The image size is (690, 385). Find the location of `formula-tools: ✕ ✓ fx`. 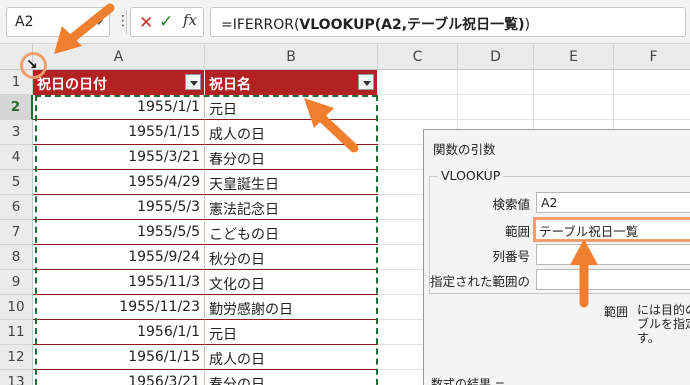

formula-tools: ✕ ✓ fx is located at coordinates (167, 22).